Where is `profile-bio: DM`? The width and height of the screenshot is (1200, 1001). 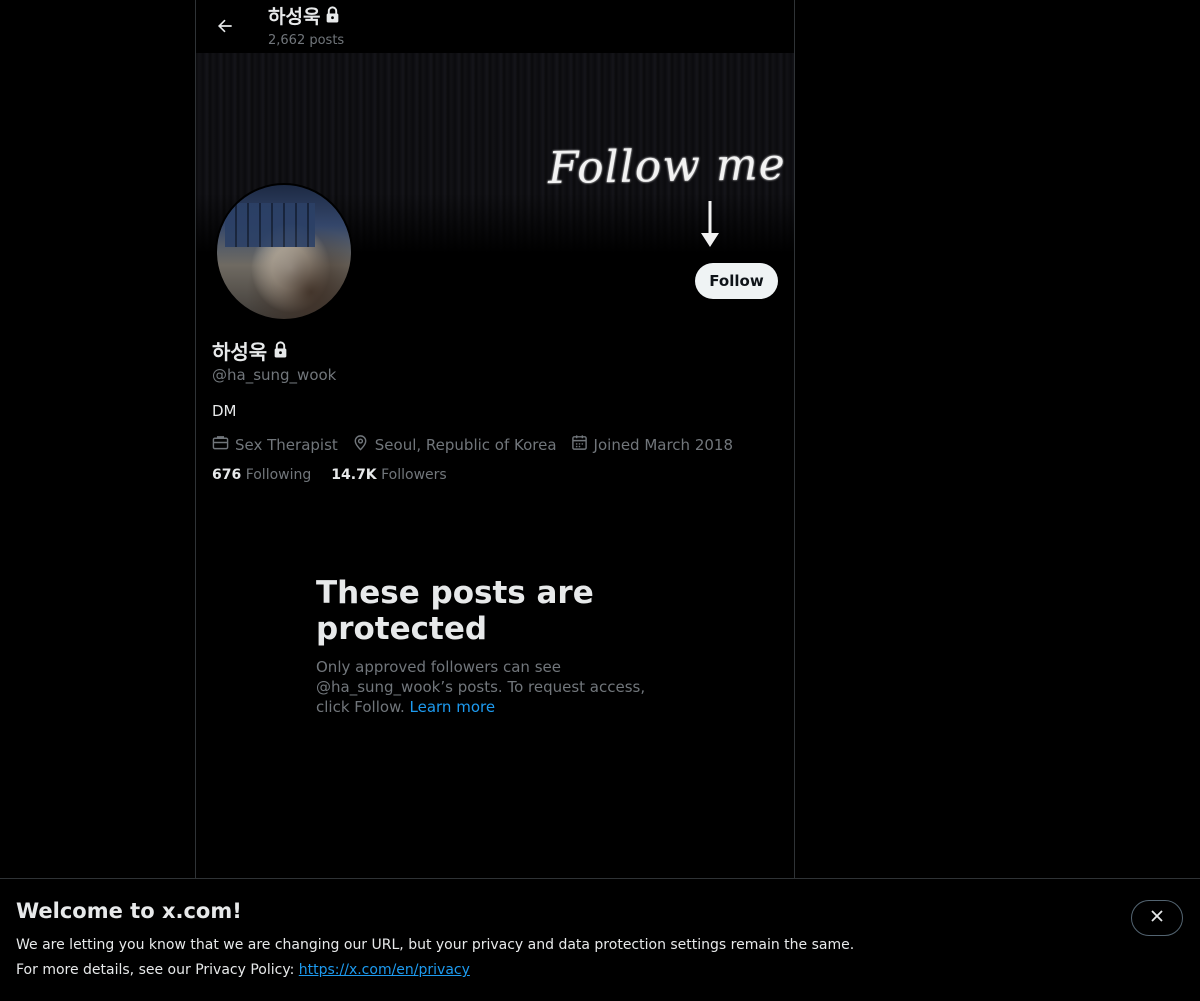
profile-bio: DM is located at coordinates (224, 411).